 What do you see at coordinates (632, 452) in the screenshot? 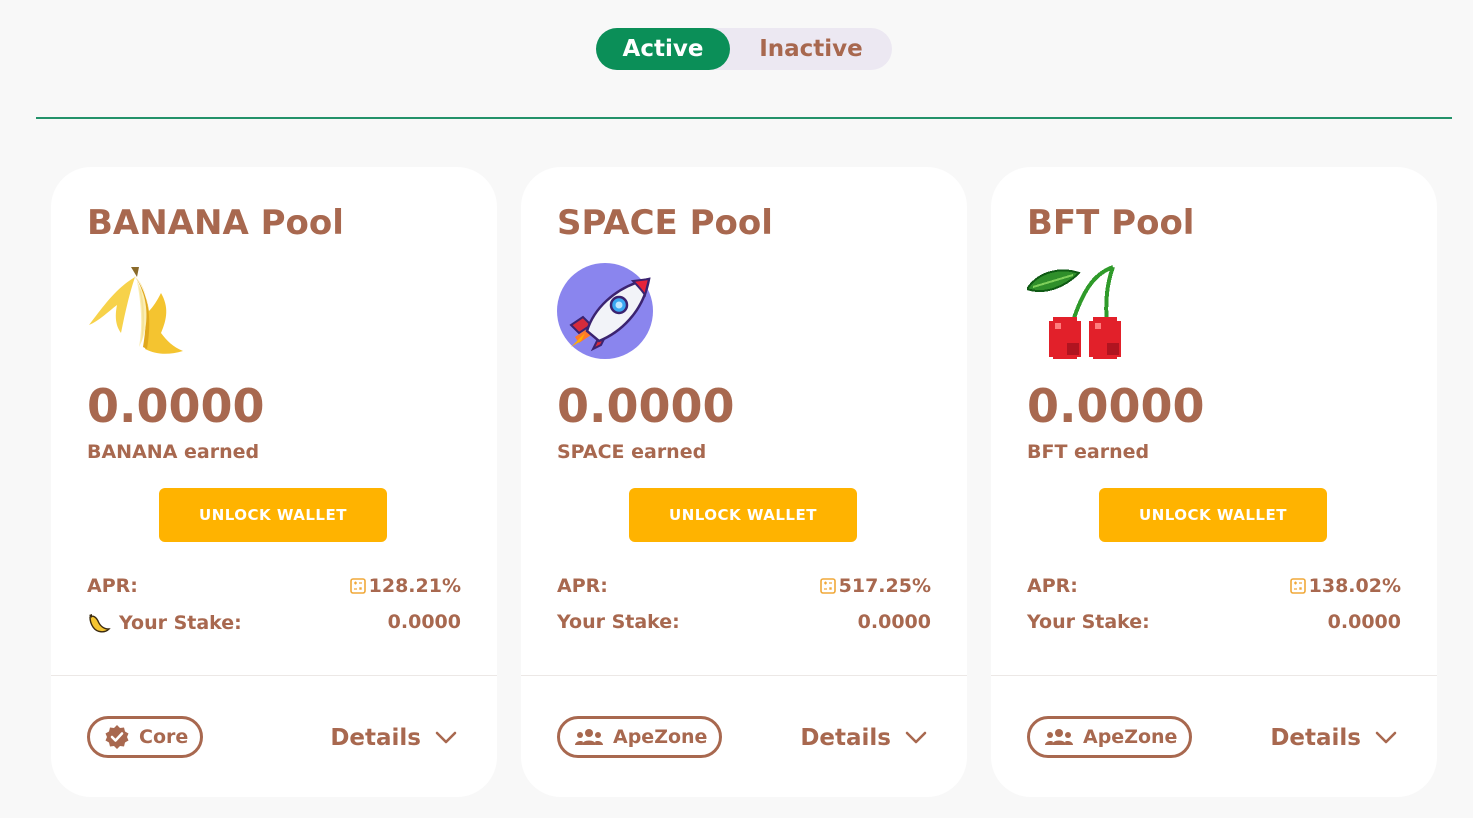
I see `earned-label: SPACE earned` at bounding box center [632, 452].